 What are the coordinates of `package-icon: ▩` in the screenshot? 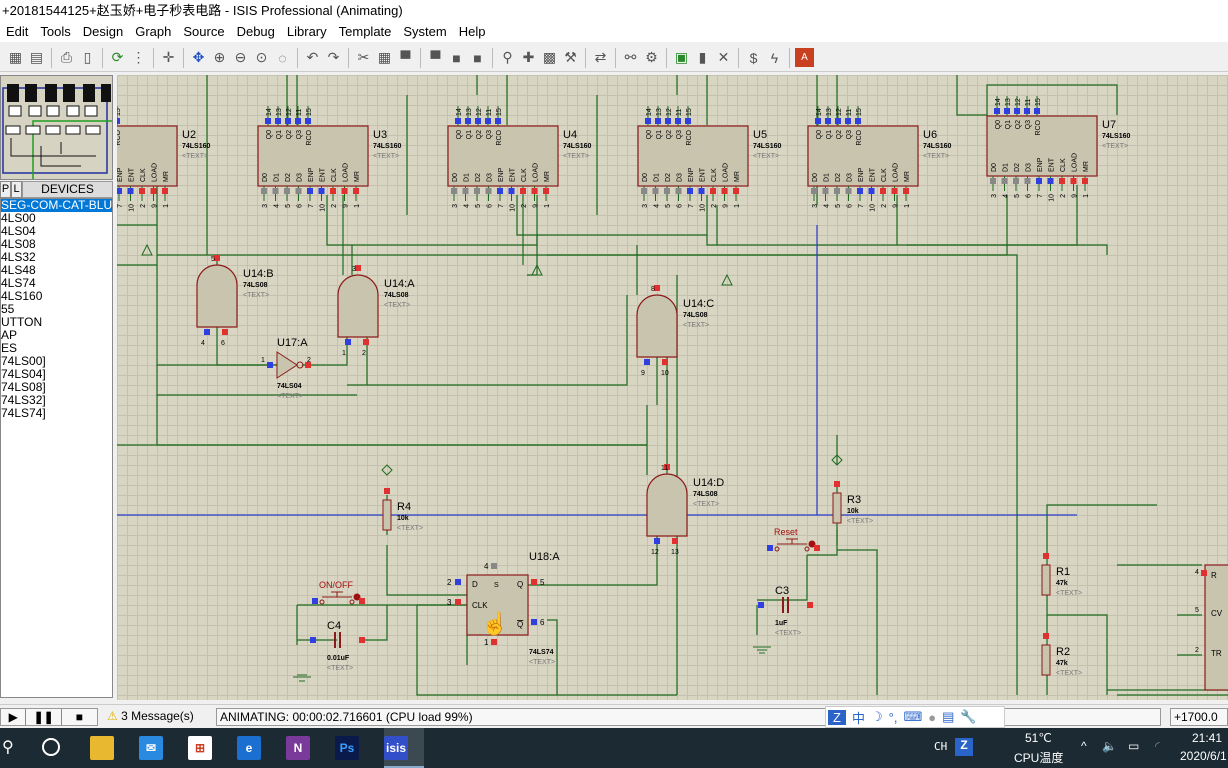 It's located at (549, 57).